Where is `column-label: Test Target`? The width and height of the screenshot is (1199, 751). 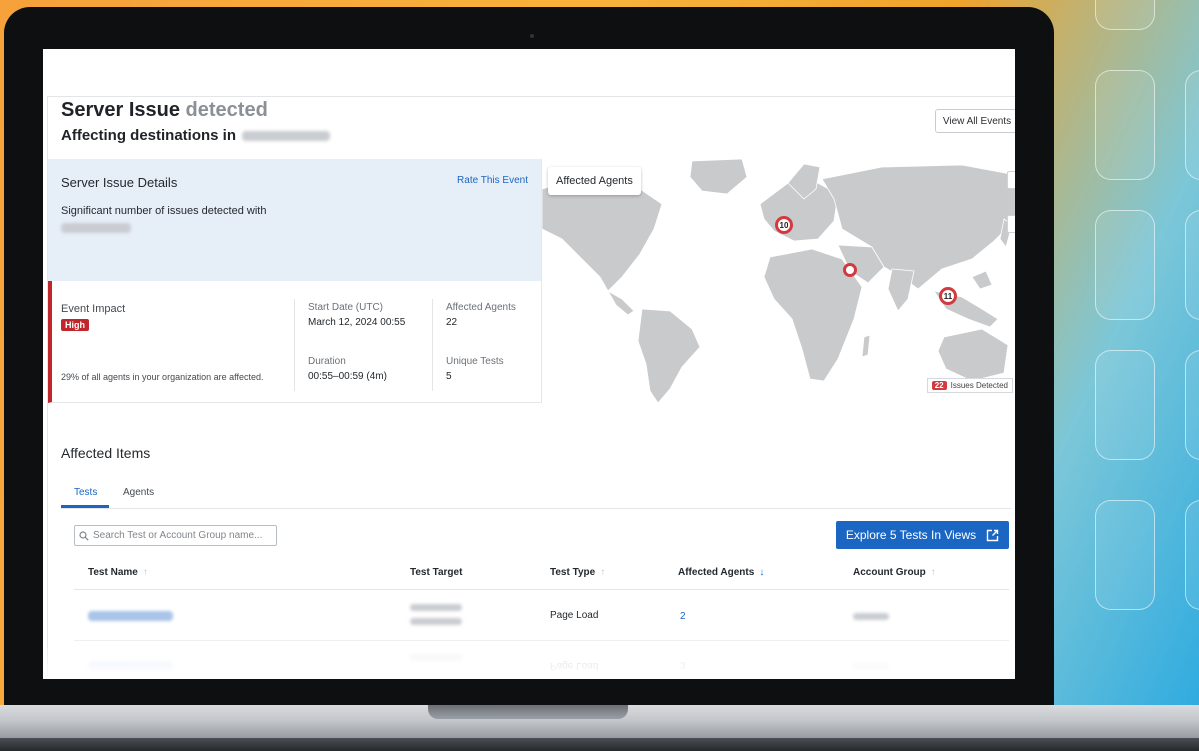
column-label: Test Target is located at coordinates (436, 572).